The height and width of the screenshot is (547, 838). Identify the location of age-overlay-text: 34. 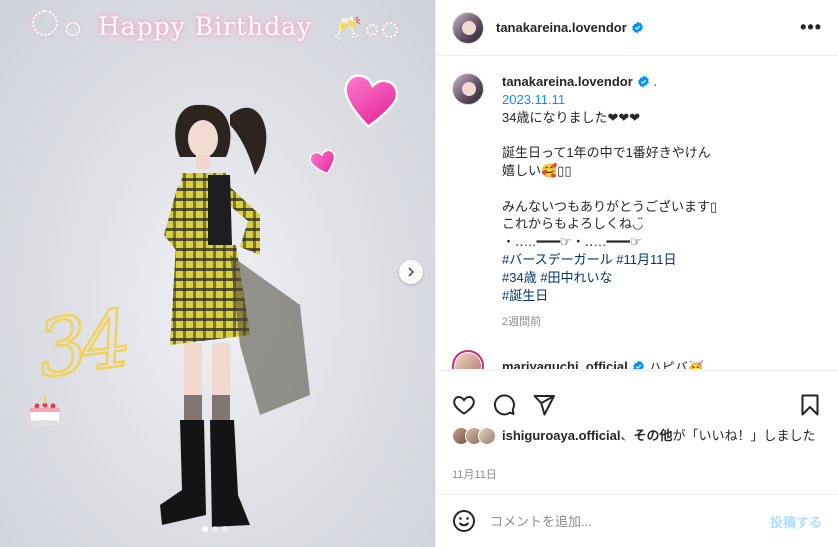
(81, 345).